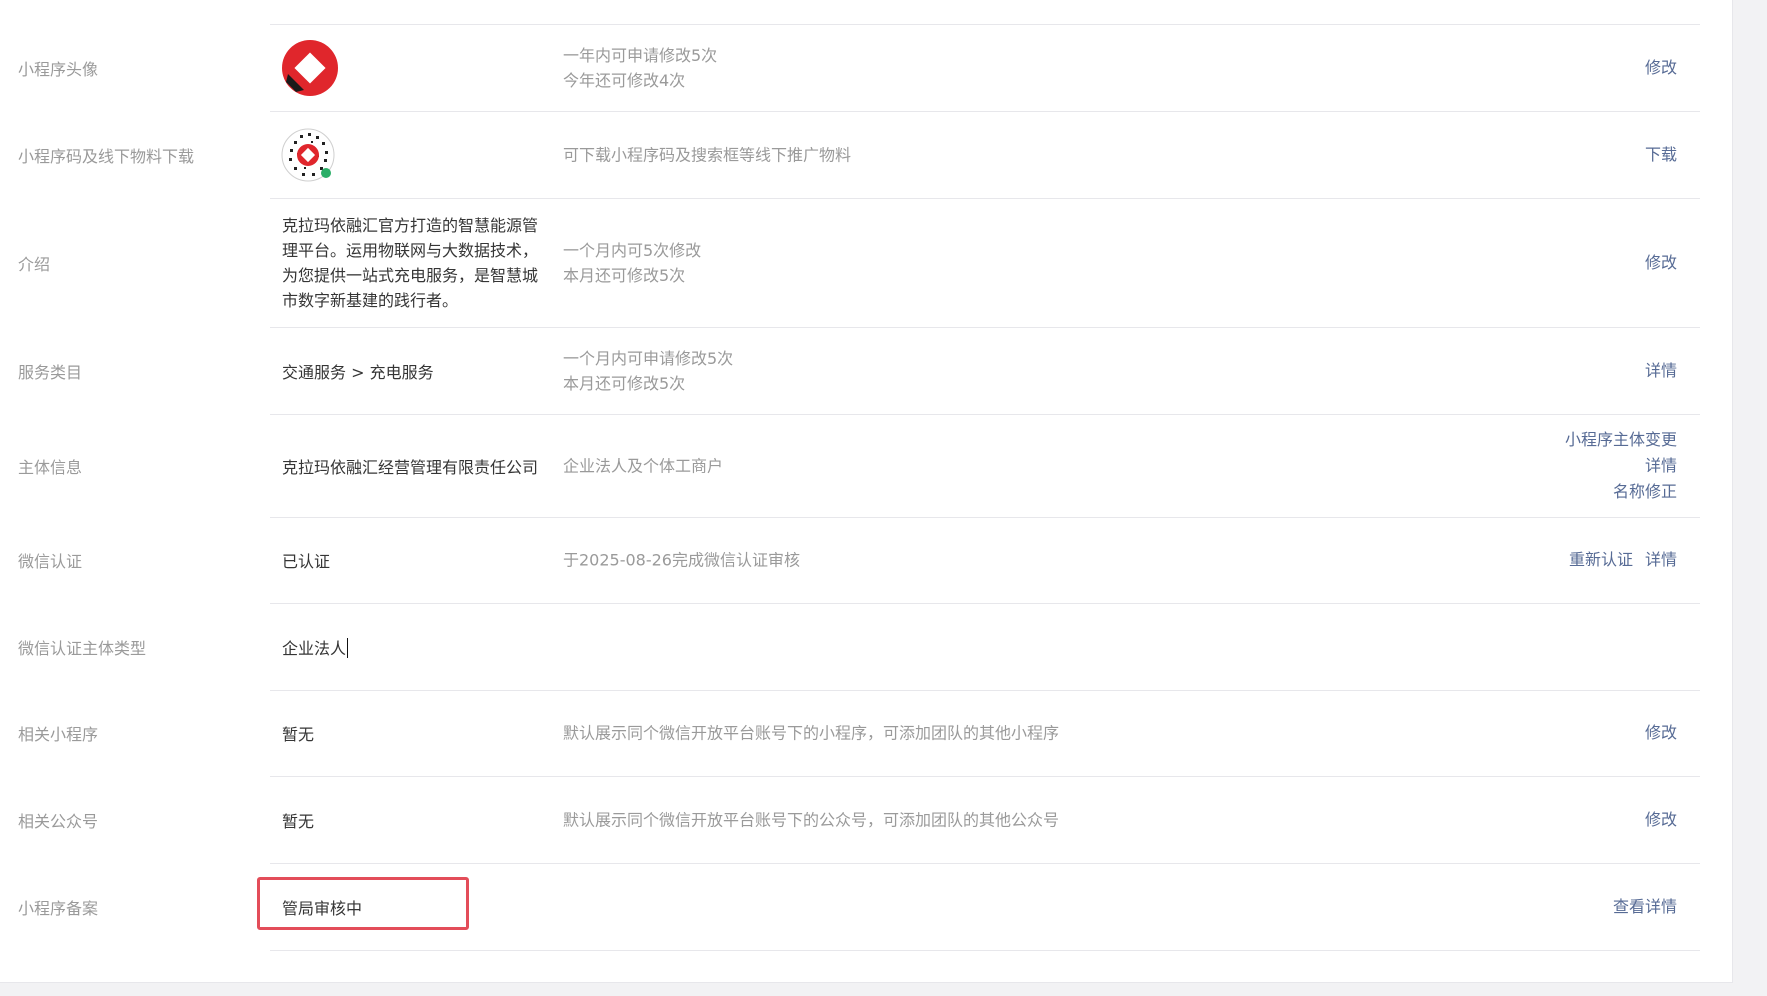 This screenshot has width=1767, height=996. What do you see at coordinates (308, 155) in the screenshot?
I see `mini-program-code-icon` at bounding box center [308, 155].